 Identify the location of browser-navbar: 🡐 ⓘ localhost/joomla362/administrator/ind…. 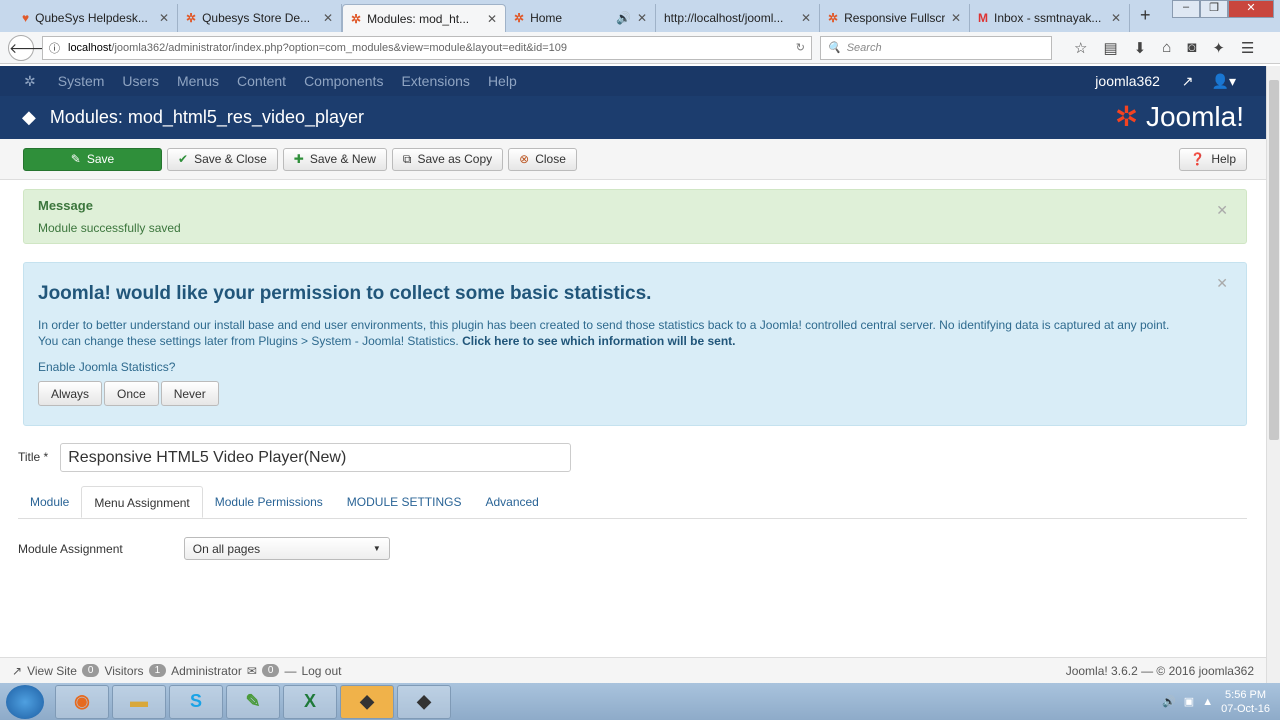
(640, 48).